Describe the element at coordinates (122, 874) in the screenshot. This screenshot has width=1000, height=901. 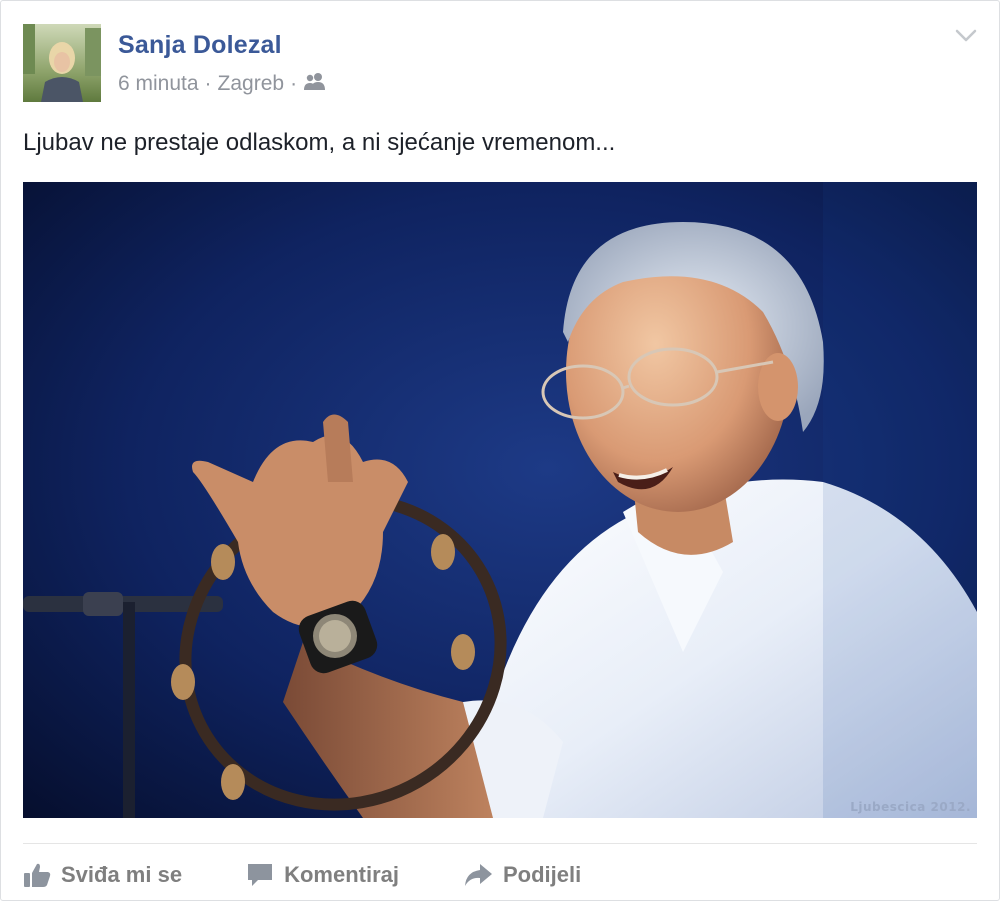
I see `like-label: Sviđa mi se` at that location.